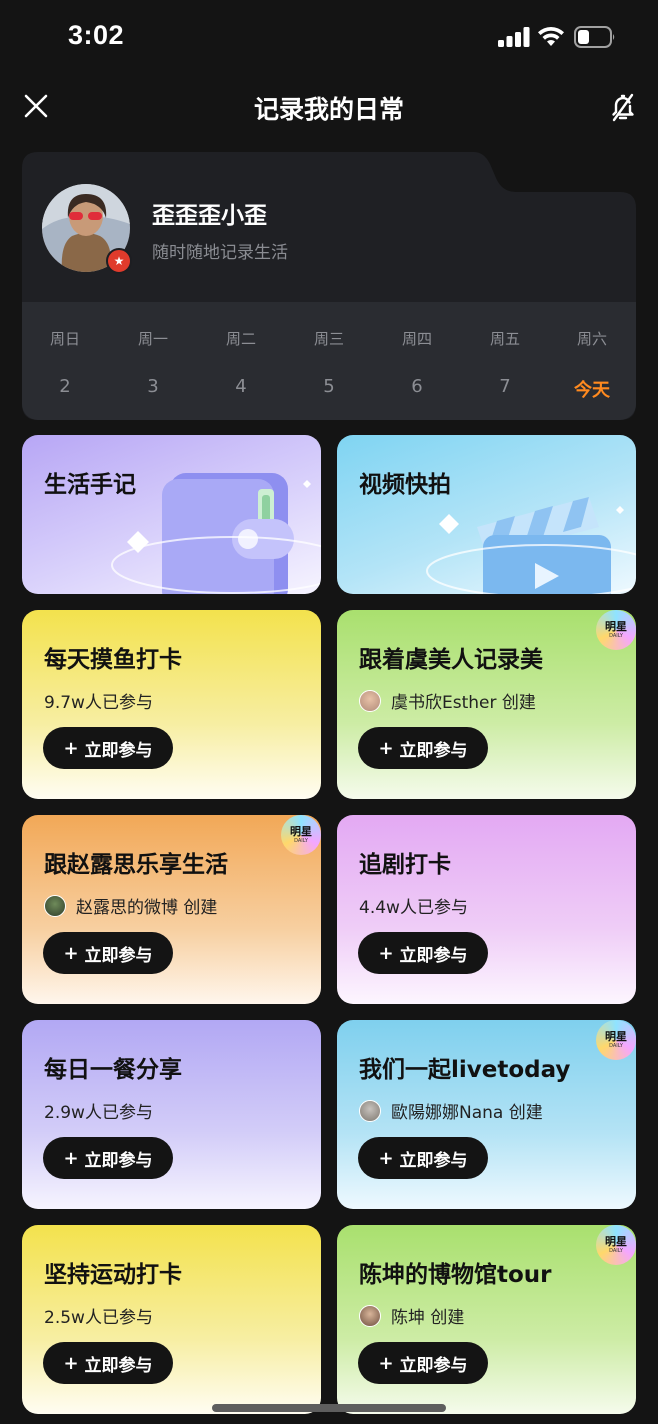 Image resolution: width=658 pixels, height=1424 pixels. I want to click on username: 歪歪歪小歪, so click(209, 216).